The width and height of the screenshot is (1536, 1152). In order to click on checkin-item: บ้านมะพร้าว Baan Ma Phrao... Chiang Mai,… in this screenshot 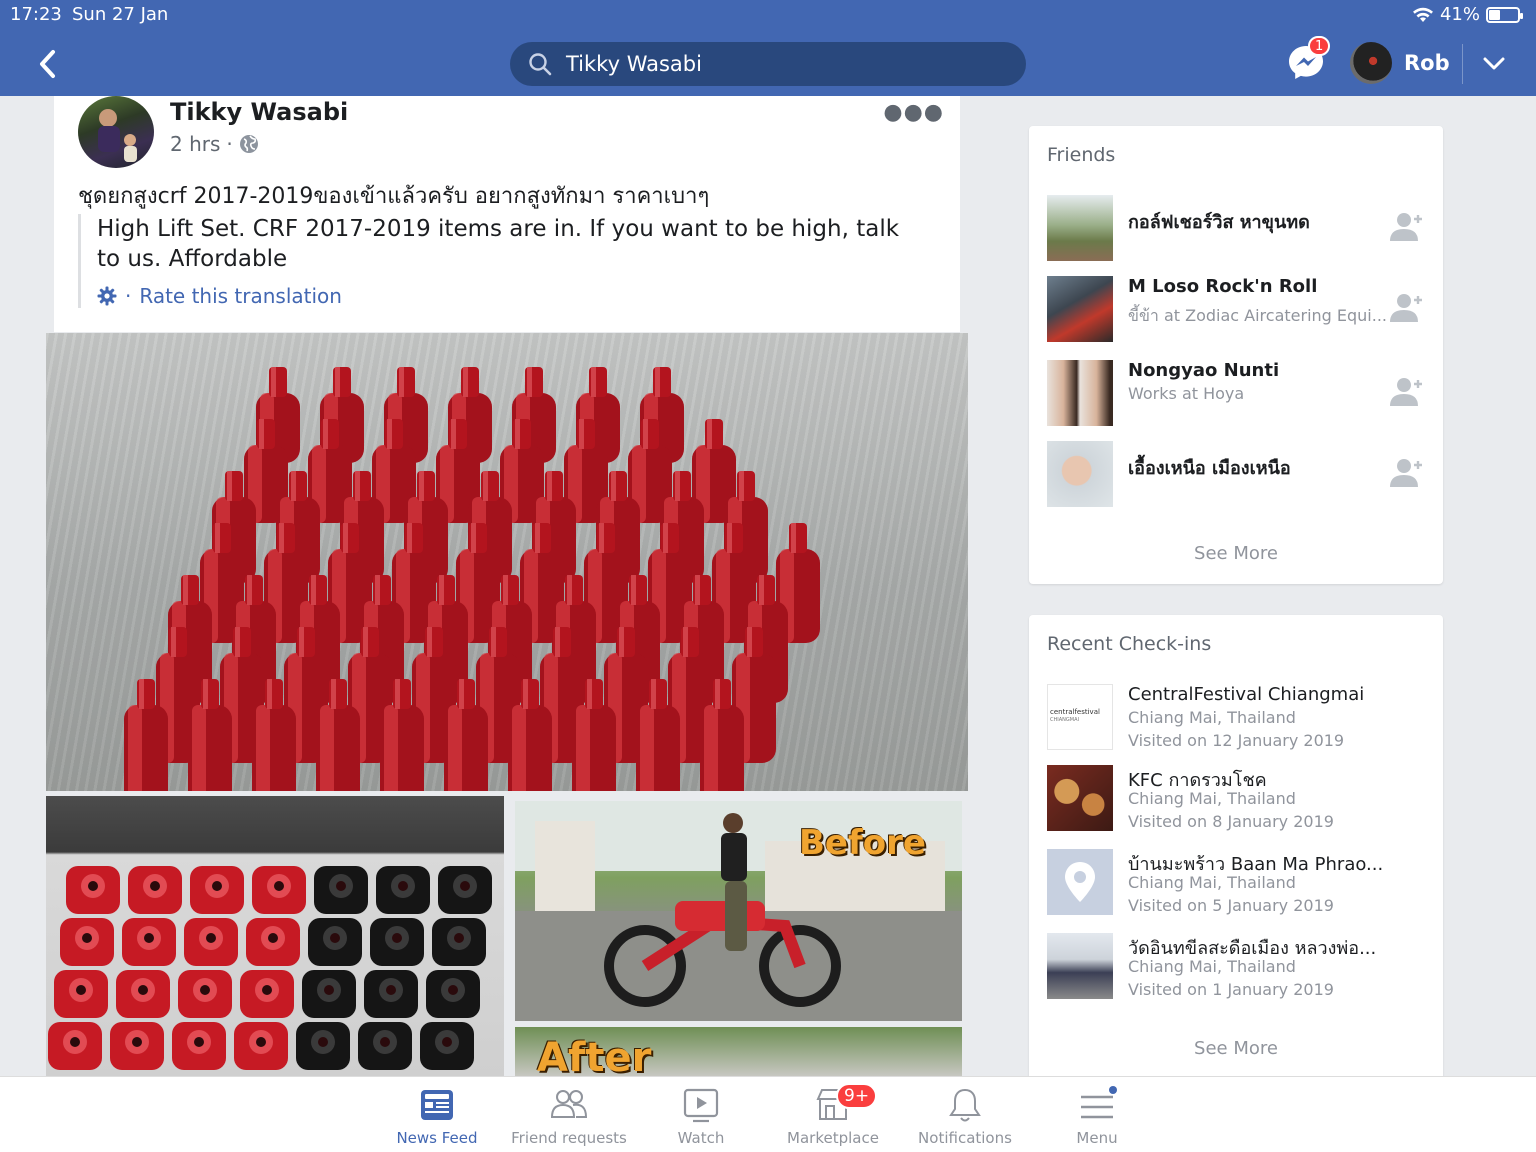, I will do `click(1237, 882)`.